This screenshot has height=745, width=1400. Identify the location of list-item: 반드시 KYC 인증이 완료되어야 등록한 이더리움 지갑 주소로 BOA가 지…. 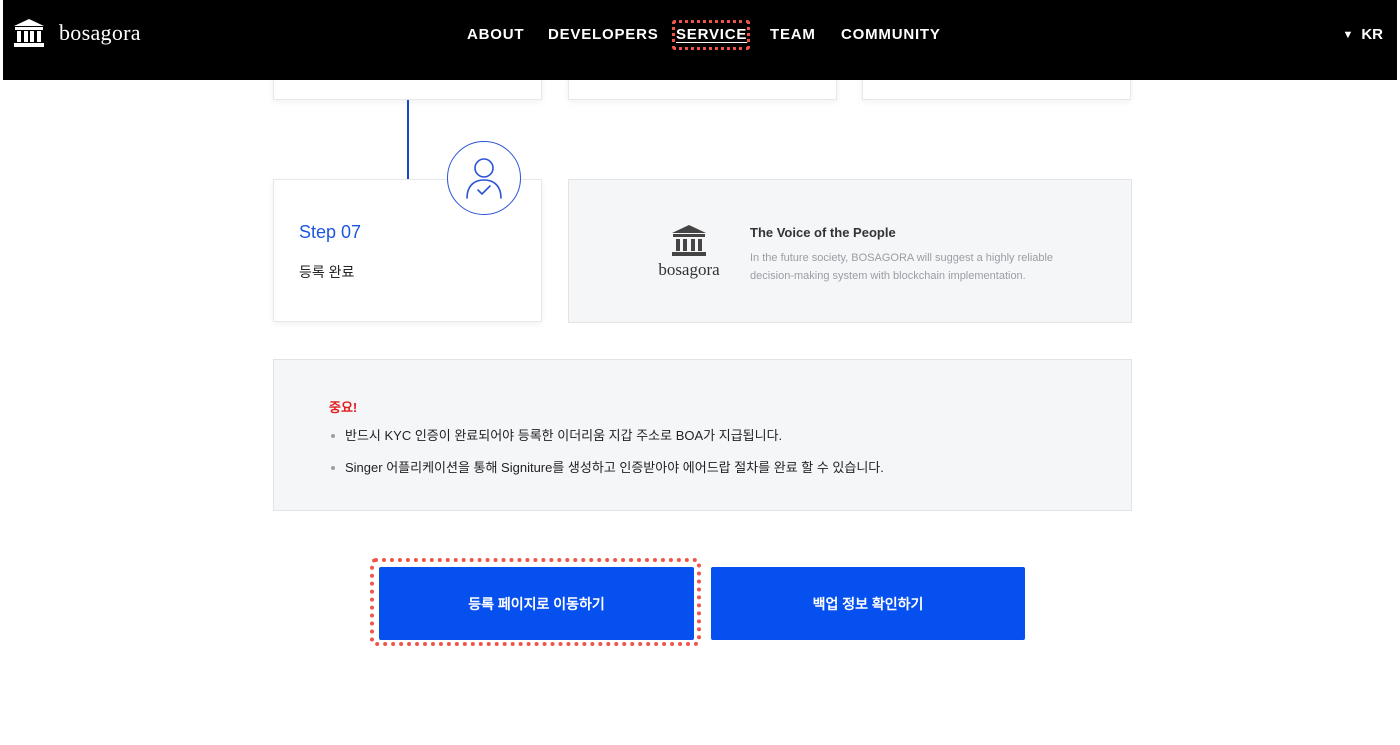
(606, 442).